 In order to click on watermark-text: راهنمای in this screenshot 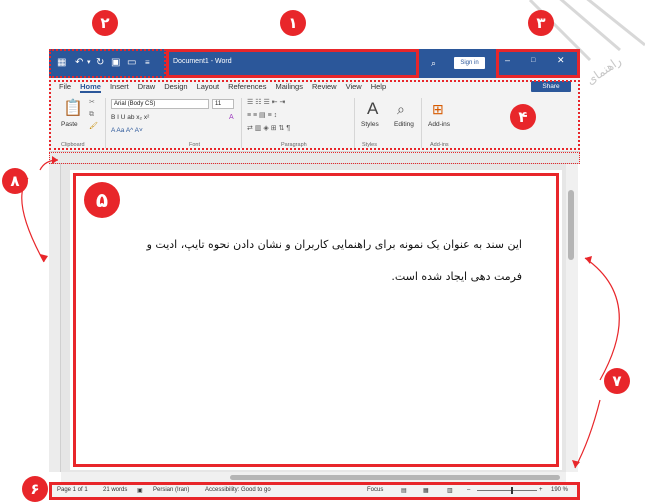, I will do `click(604, 70)`.